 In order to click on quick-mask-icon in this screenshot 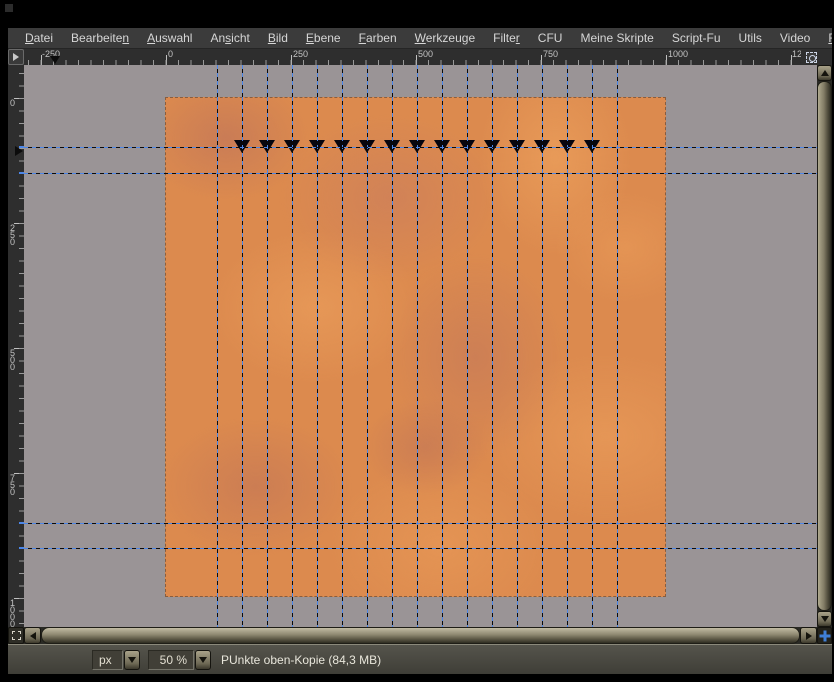, I will do `click(16, 635)`.